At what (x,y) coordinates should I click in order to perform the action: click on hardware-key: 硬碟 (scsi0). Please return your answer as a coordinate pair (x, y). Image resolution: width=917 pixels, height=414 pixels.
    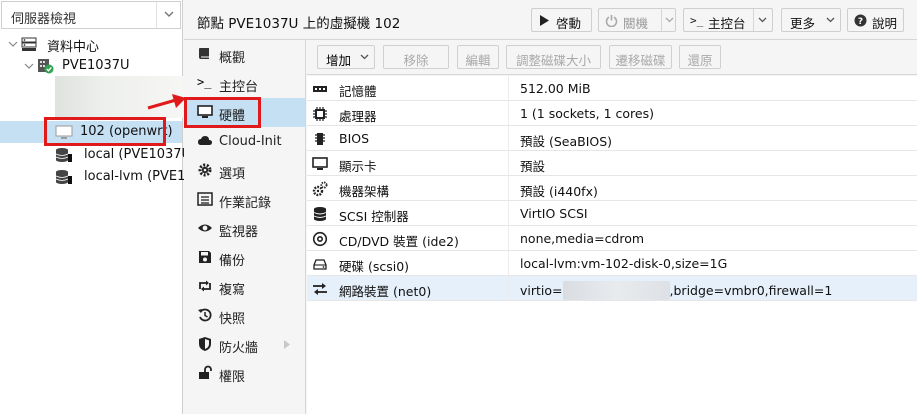
    Looking at the image, I should click on (374, 266).